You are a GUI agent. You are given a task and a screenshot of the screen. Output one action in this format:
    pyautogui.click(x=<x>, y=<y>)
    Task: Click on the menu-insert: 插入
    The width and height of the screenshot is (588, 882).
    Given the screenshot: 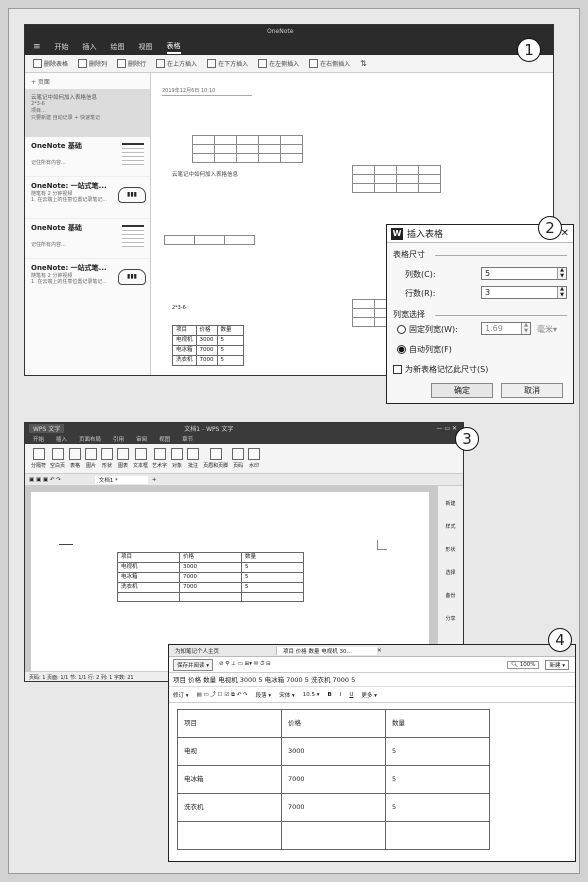 What is the action you would take?
    pyautogui.click(x=90, y=47)
    